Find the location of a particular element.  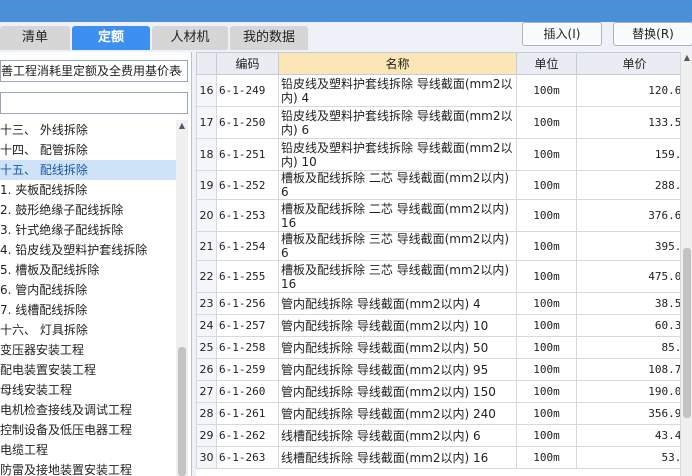

table-row: 296-1-262线槽配线拆除 导线截面(mm2以内) 6100m43.45 is located at coordinates (438, 435).